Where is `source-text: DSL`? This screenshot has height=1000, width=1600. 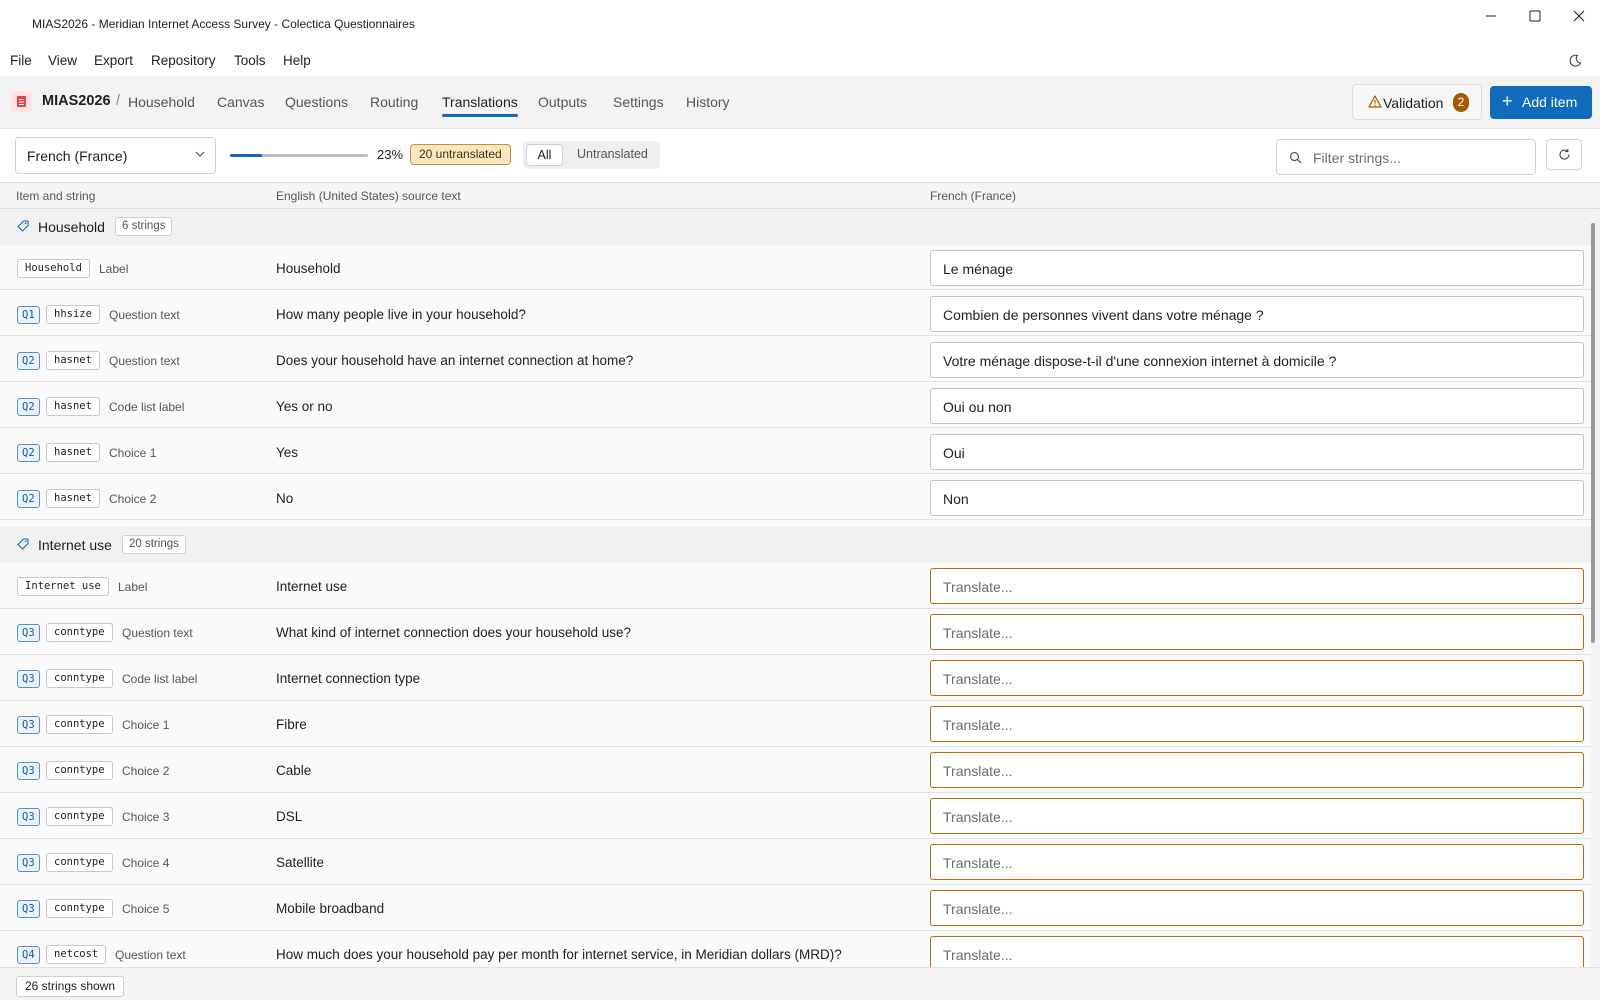 source-text: DSL is located at coordinates (289, 816).